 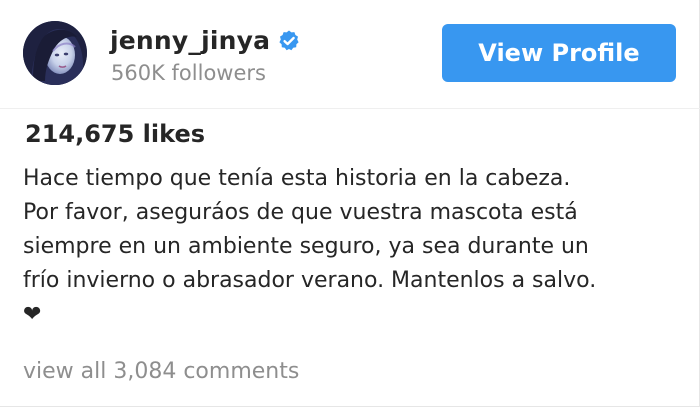 I want to click on heart-emoji: ❤, so click(x=32, y=314).